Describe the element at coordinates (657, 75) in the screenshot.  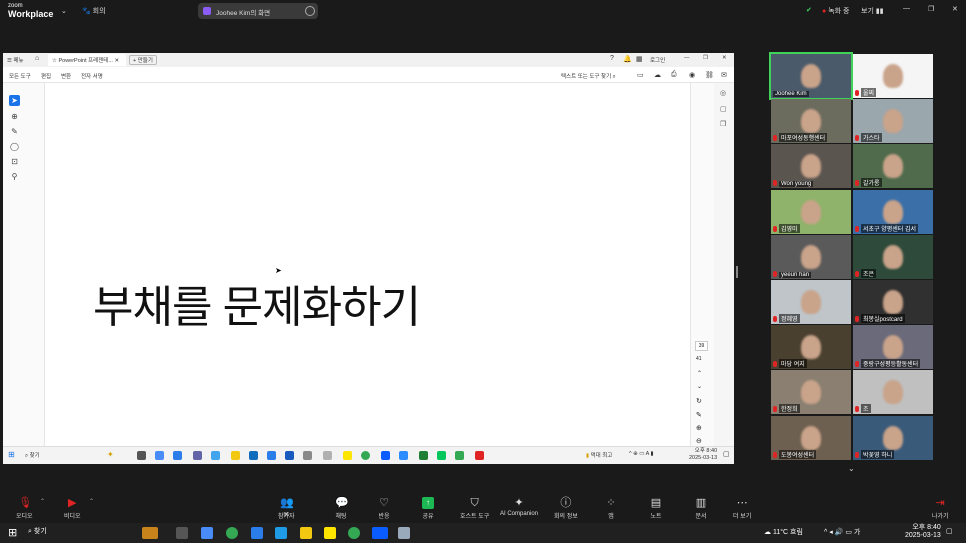
I see `upload-cloud-icon: ☁` at that location.